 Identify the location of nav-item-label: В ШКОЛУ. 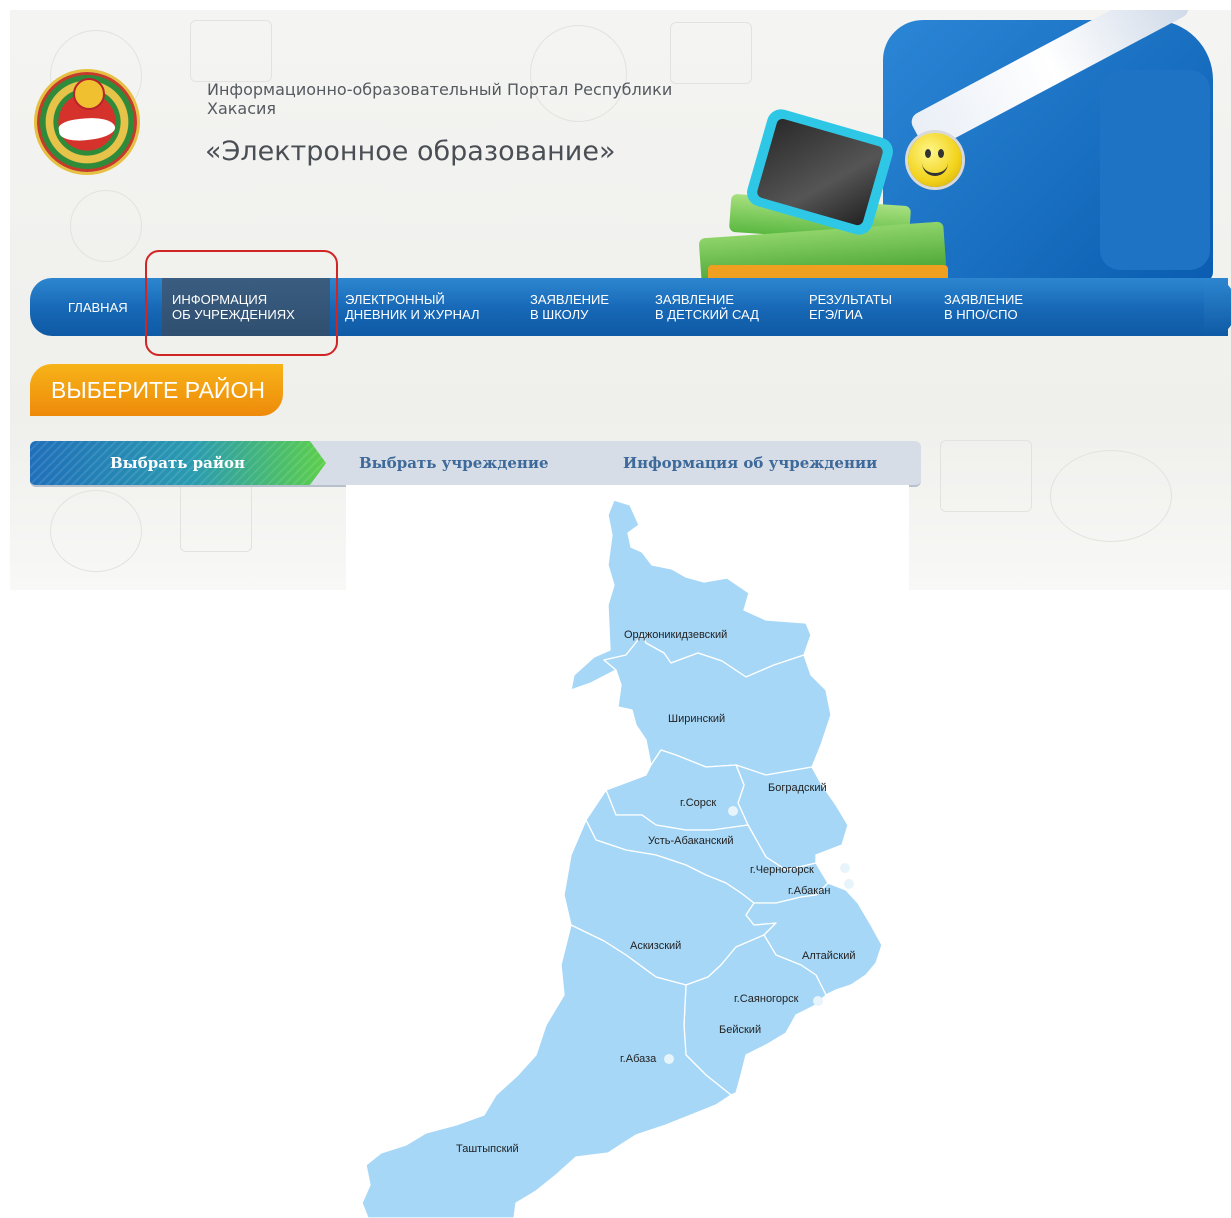
(559, 314).